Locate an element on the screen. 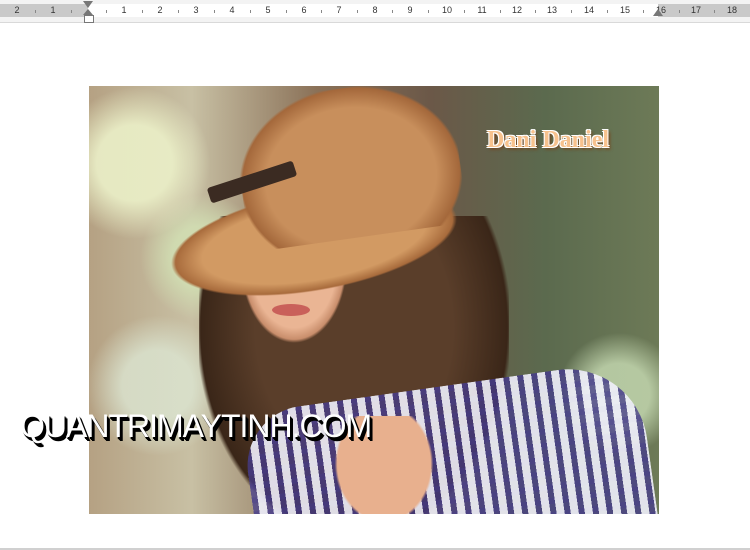 The width and height of the screenshot is (750, 550). ruler-label: 14 is located at coordinates (589, 10).